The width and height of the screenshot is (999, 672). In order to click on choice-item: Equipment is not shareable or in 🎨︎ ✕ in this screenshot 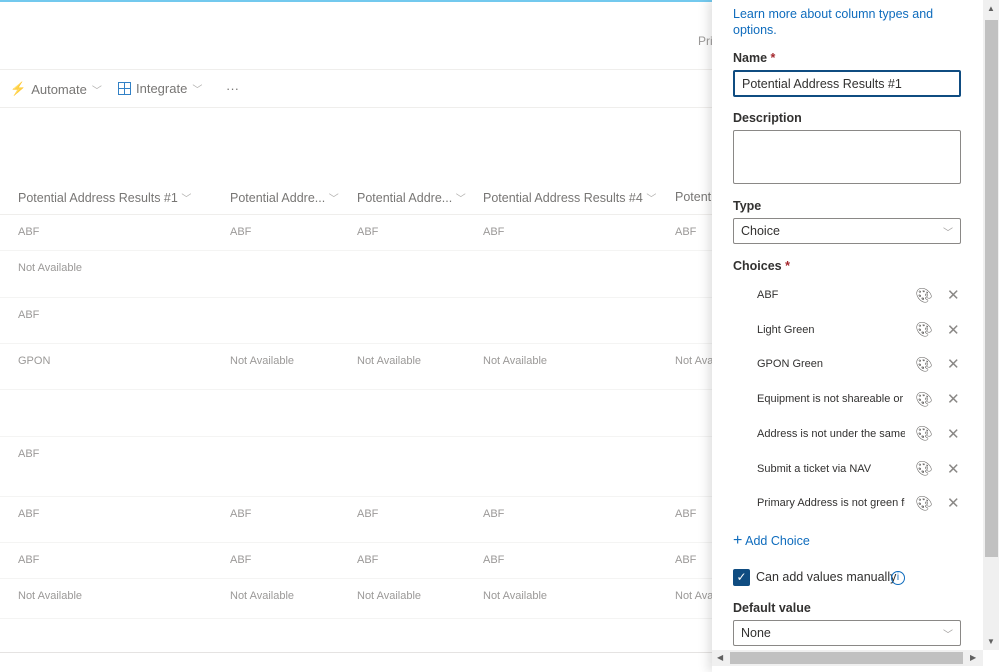, I will do `click(858, 399)`.